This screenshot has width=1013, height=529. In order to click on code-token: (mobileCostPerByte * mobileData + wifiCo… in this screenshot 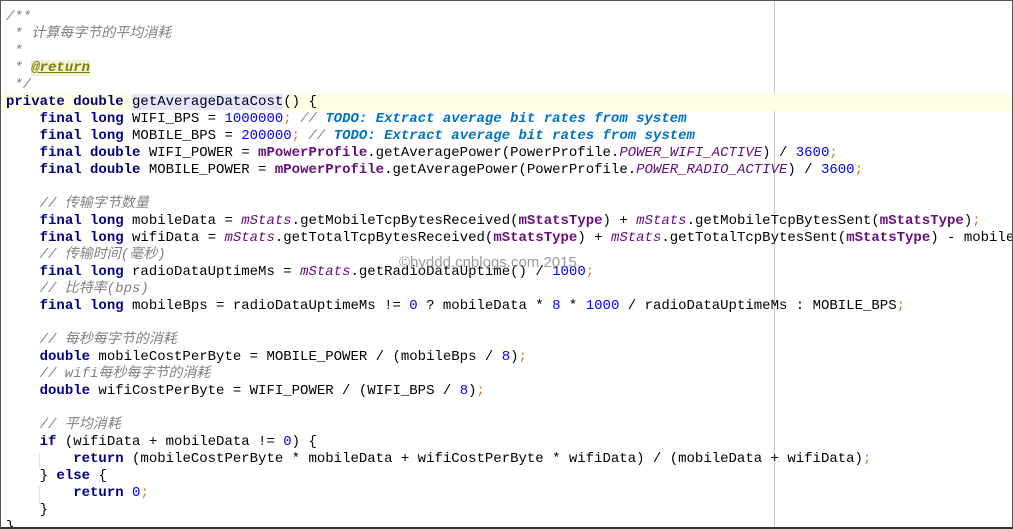, I will do `click(497, 459)`.